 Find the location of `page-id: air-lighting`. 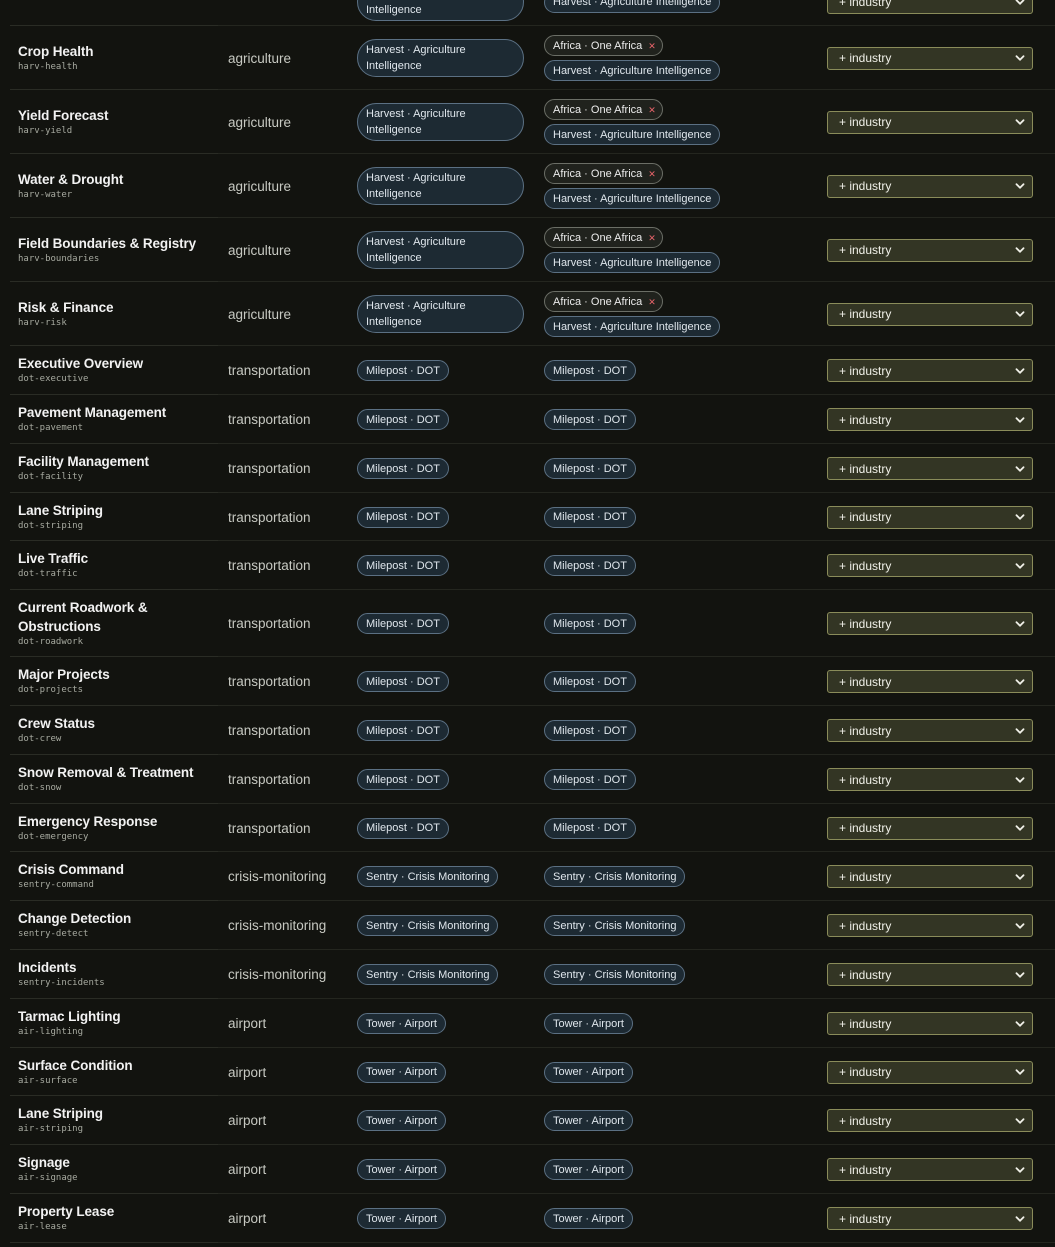

page-id: air-lighting is located at coordinates (51, 1032).